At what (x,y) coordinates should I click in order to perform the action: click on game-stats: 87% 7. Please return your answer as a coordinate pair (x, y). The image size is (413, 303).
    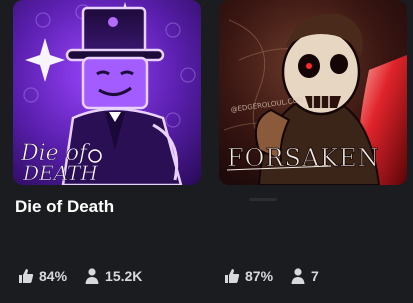
    Looking at the image, I should click on (279, 276).